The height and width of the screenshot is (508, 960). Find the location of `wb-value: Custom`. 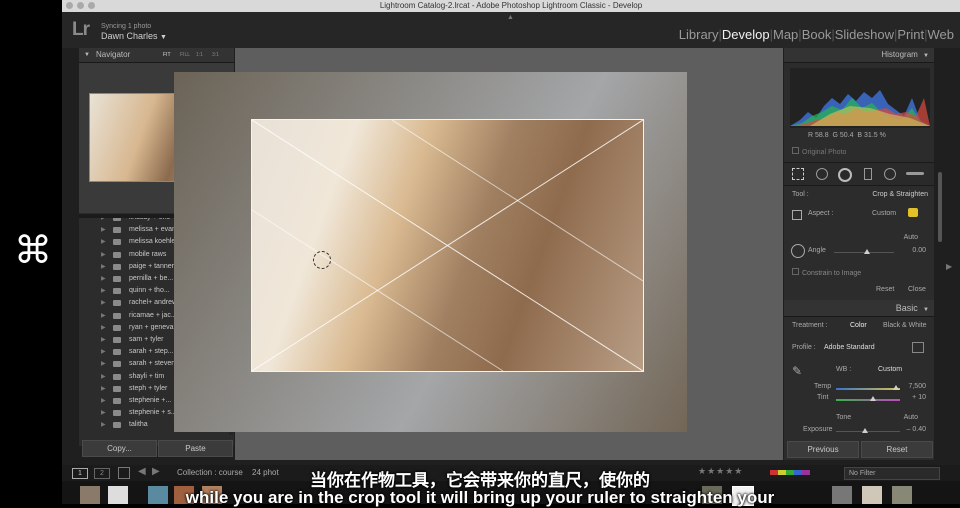

wb-value: Custom is located at coordinates (890, 369).